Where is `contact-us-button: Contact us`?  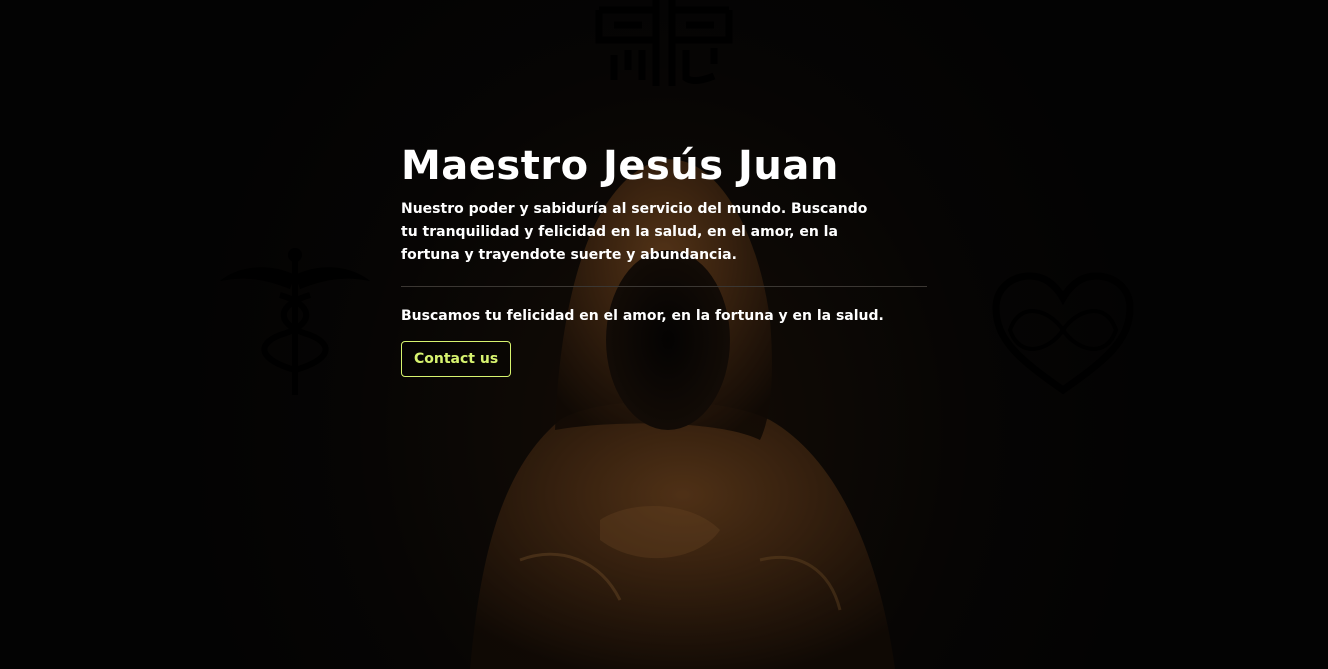 contact-us-button: Contact us is located at coordinates (456, 359).